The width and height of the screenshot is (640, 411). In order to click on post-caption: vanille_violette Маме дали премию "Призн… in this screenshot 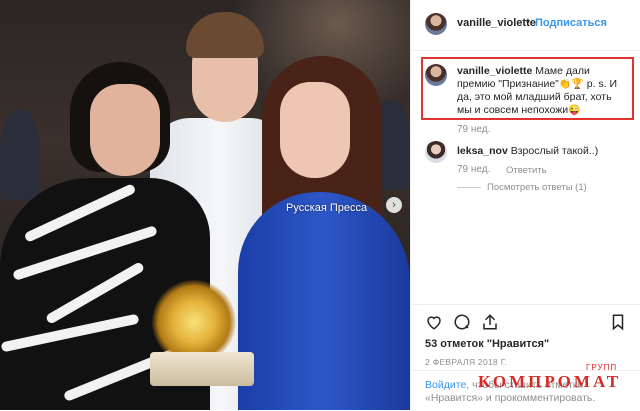, I will do `click(543, 91)`.